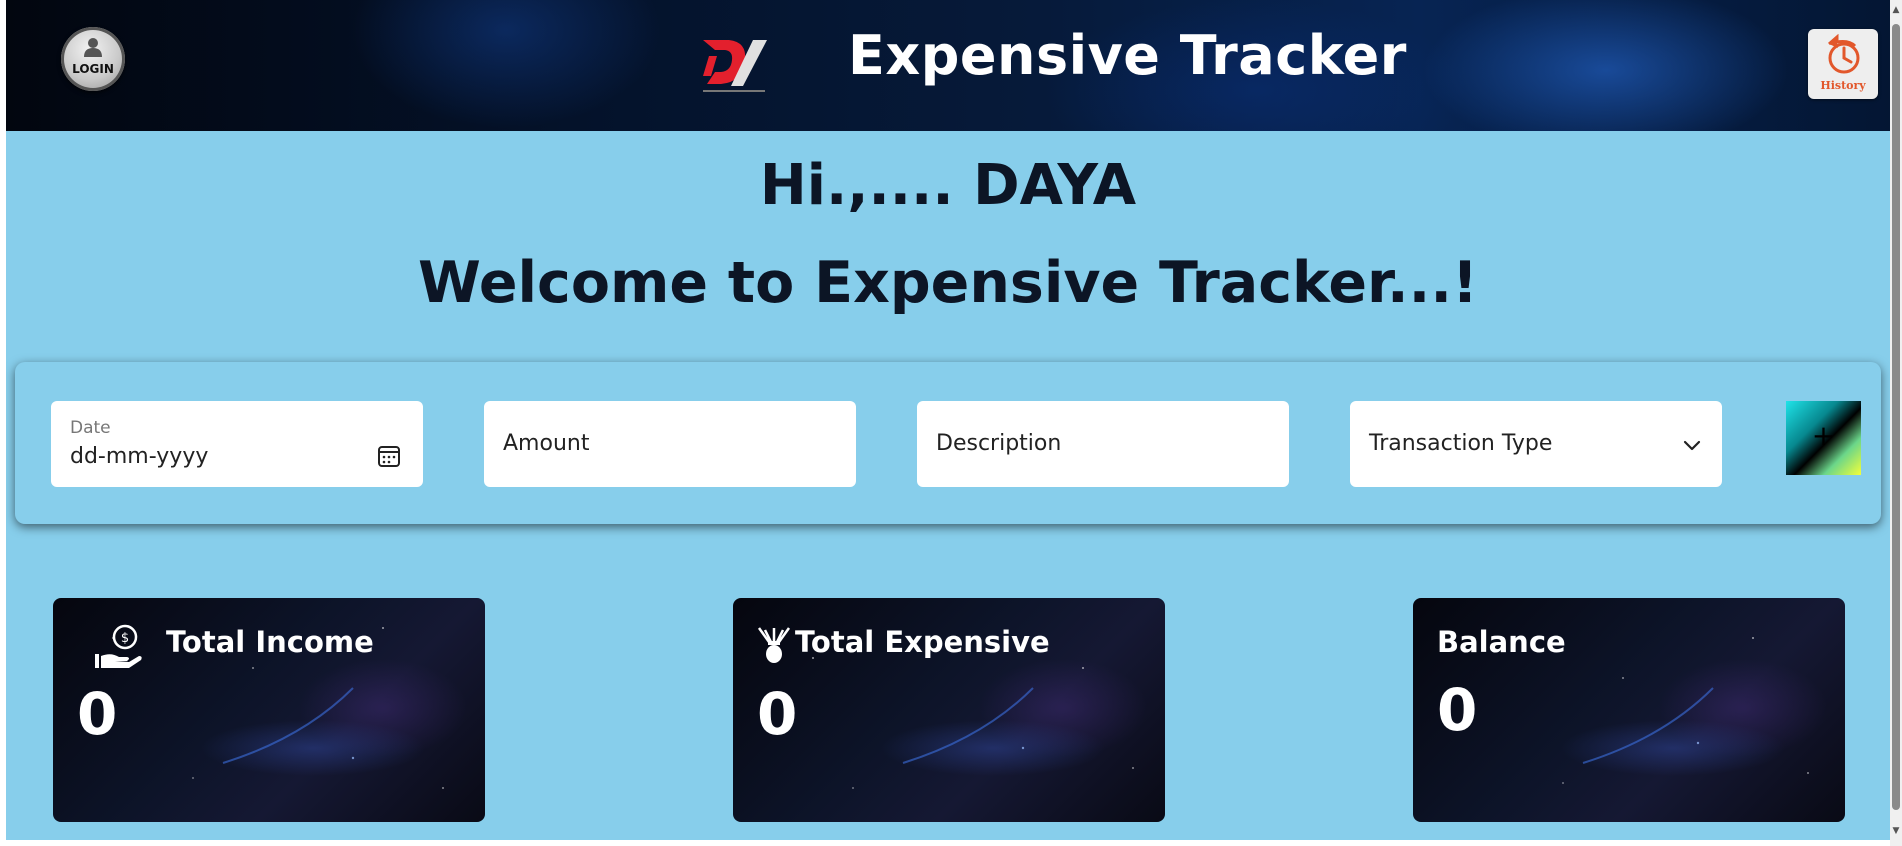 The image size is (1902, 846). I want to click on scroll-thumb, so click(1896, 417).